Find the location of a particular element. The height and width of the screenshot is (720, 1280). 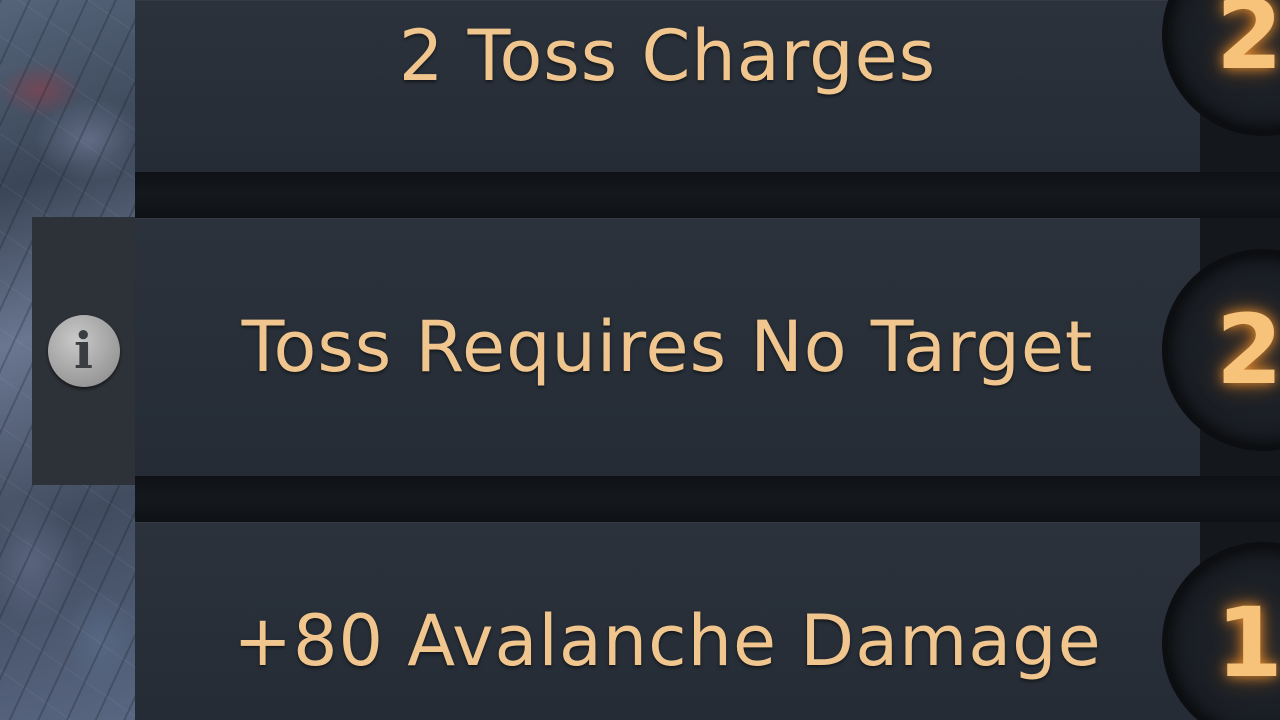

info-tab: i is located at coordinates (83, 351).